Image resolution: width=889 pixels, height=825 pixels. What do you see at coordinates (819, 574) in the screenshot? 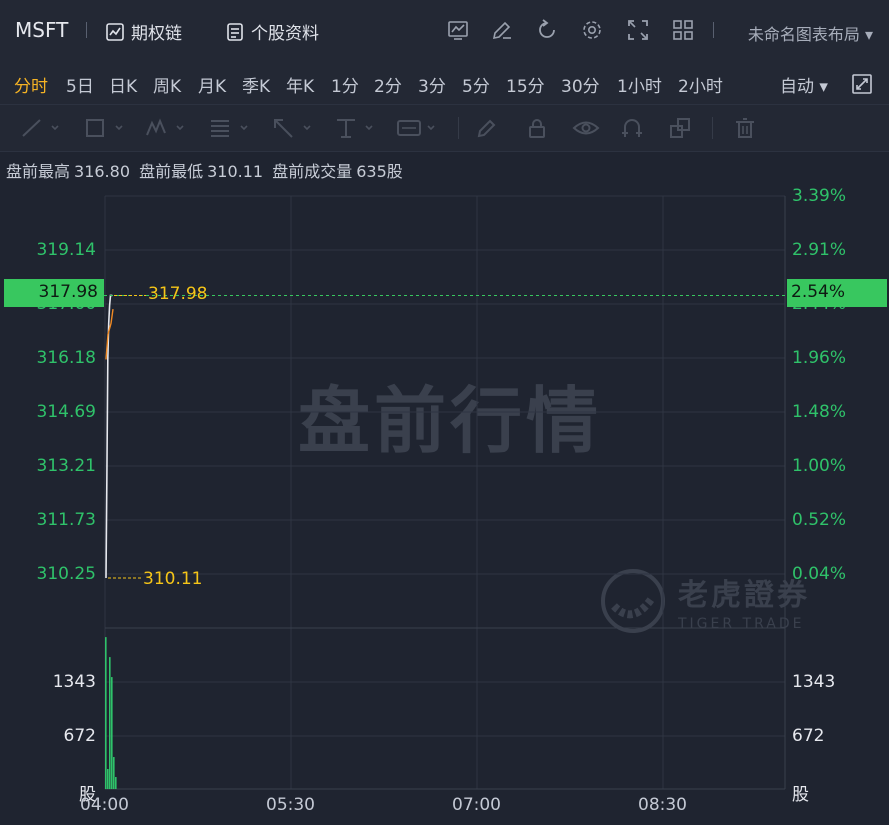
I see `pct-tick: 0.04%` at bounding box center [819, 574].